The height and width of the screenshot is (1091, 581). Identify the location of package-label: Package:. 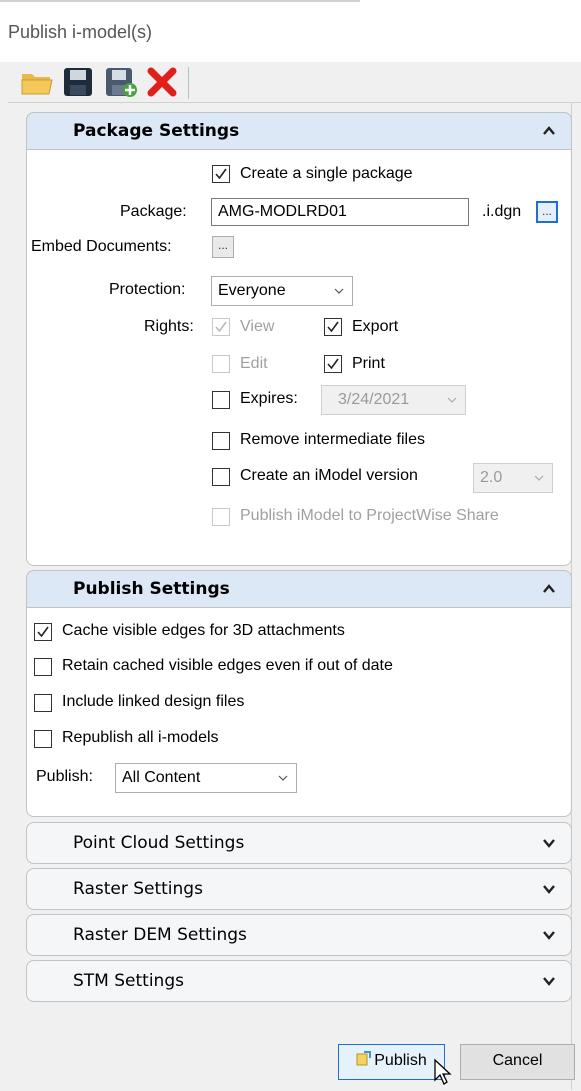
(153, 211).